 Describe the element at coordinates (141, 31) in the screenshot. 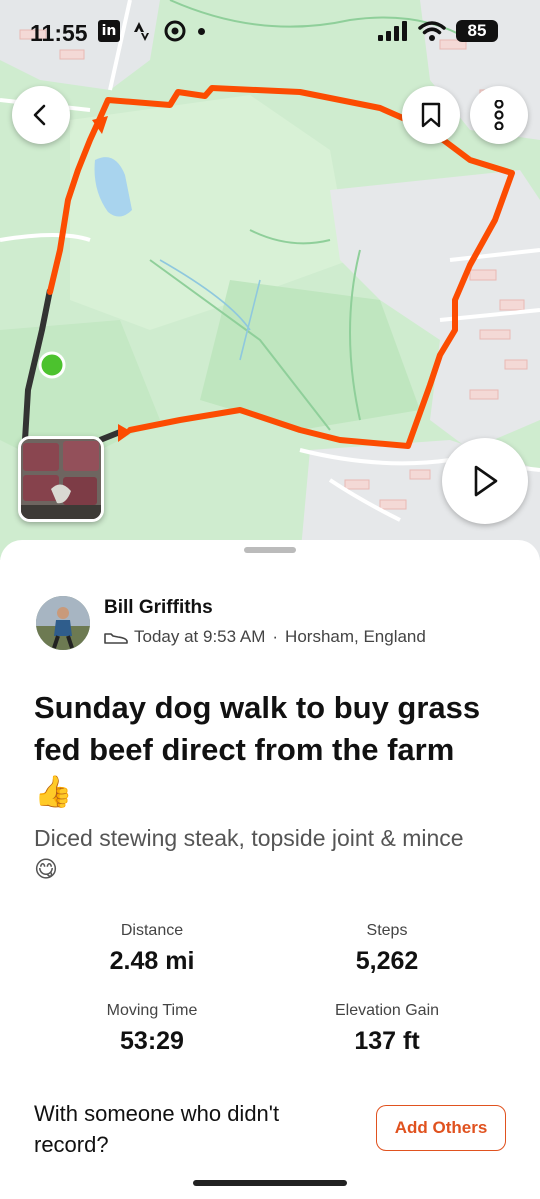

I see `strava-icon` at that location.